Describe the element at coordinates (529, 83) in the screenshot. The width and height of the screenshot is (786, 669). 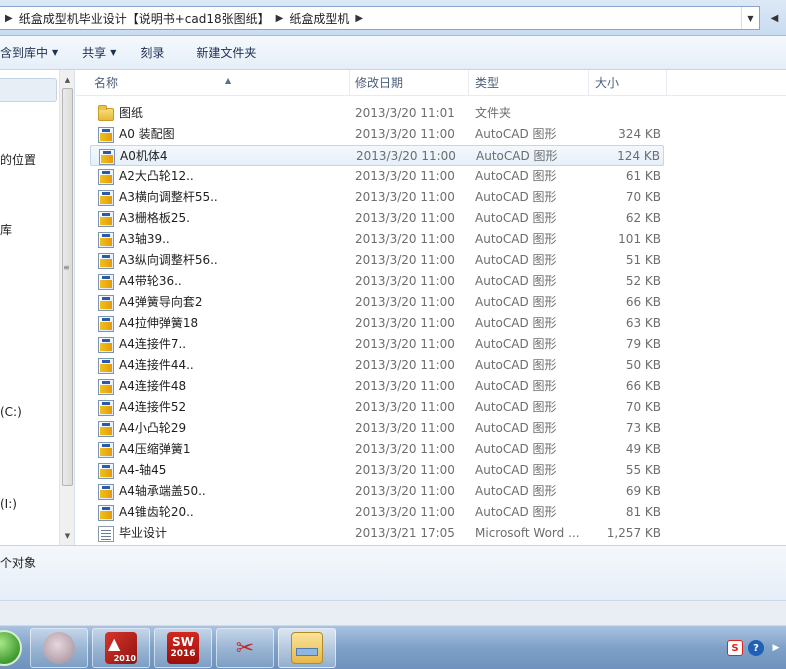
I see `column-header-type: 类型` at that location.